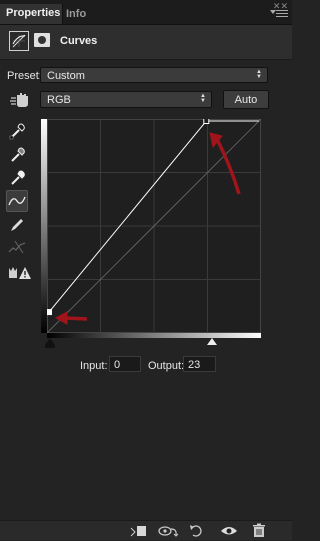  Describe the element at coordinates (79, 41) in the screenshot. I see `panel-title: Curves` at that location.